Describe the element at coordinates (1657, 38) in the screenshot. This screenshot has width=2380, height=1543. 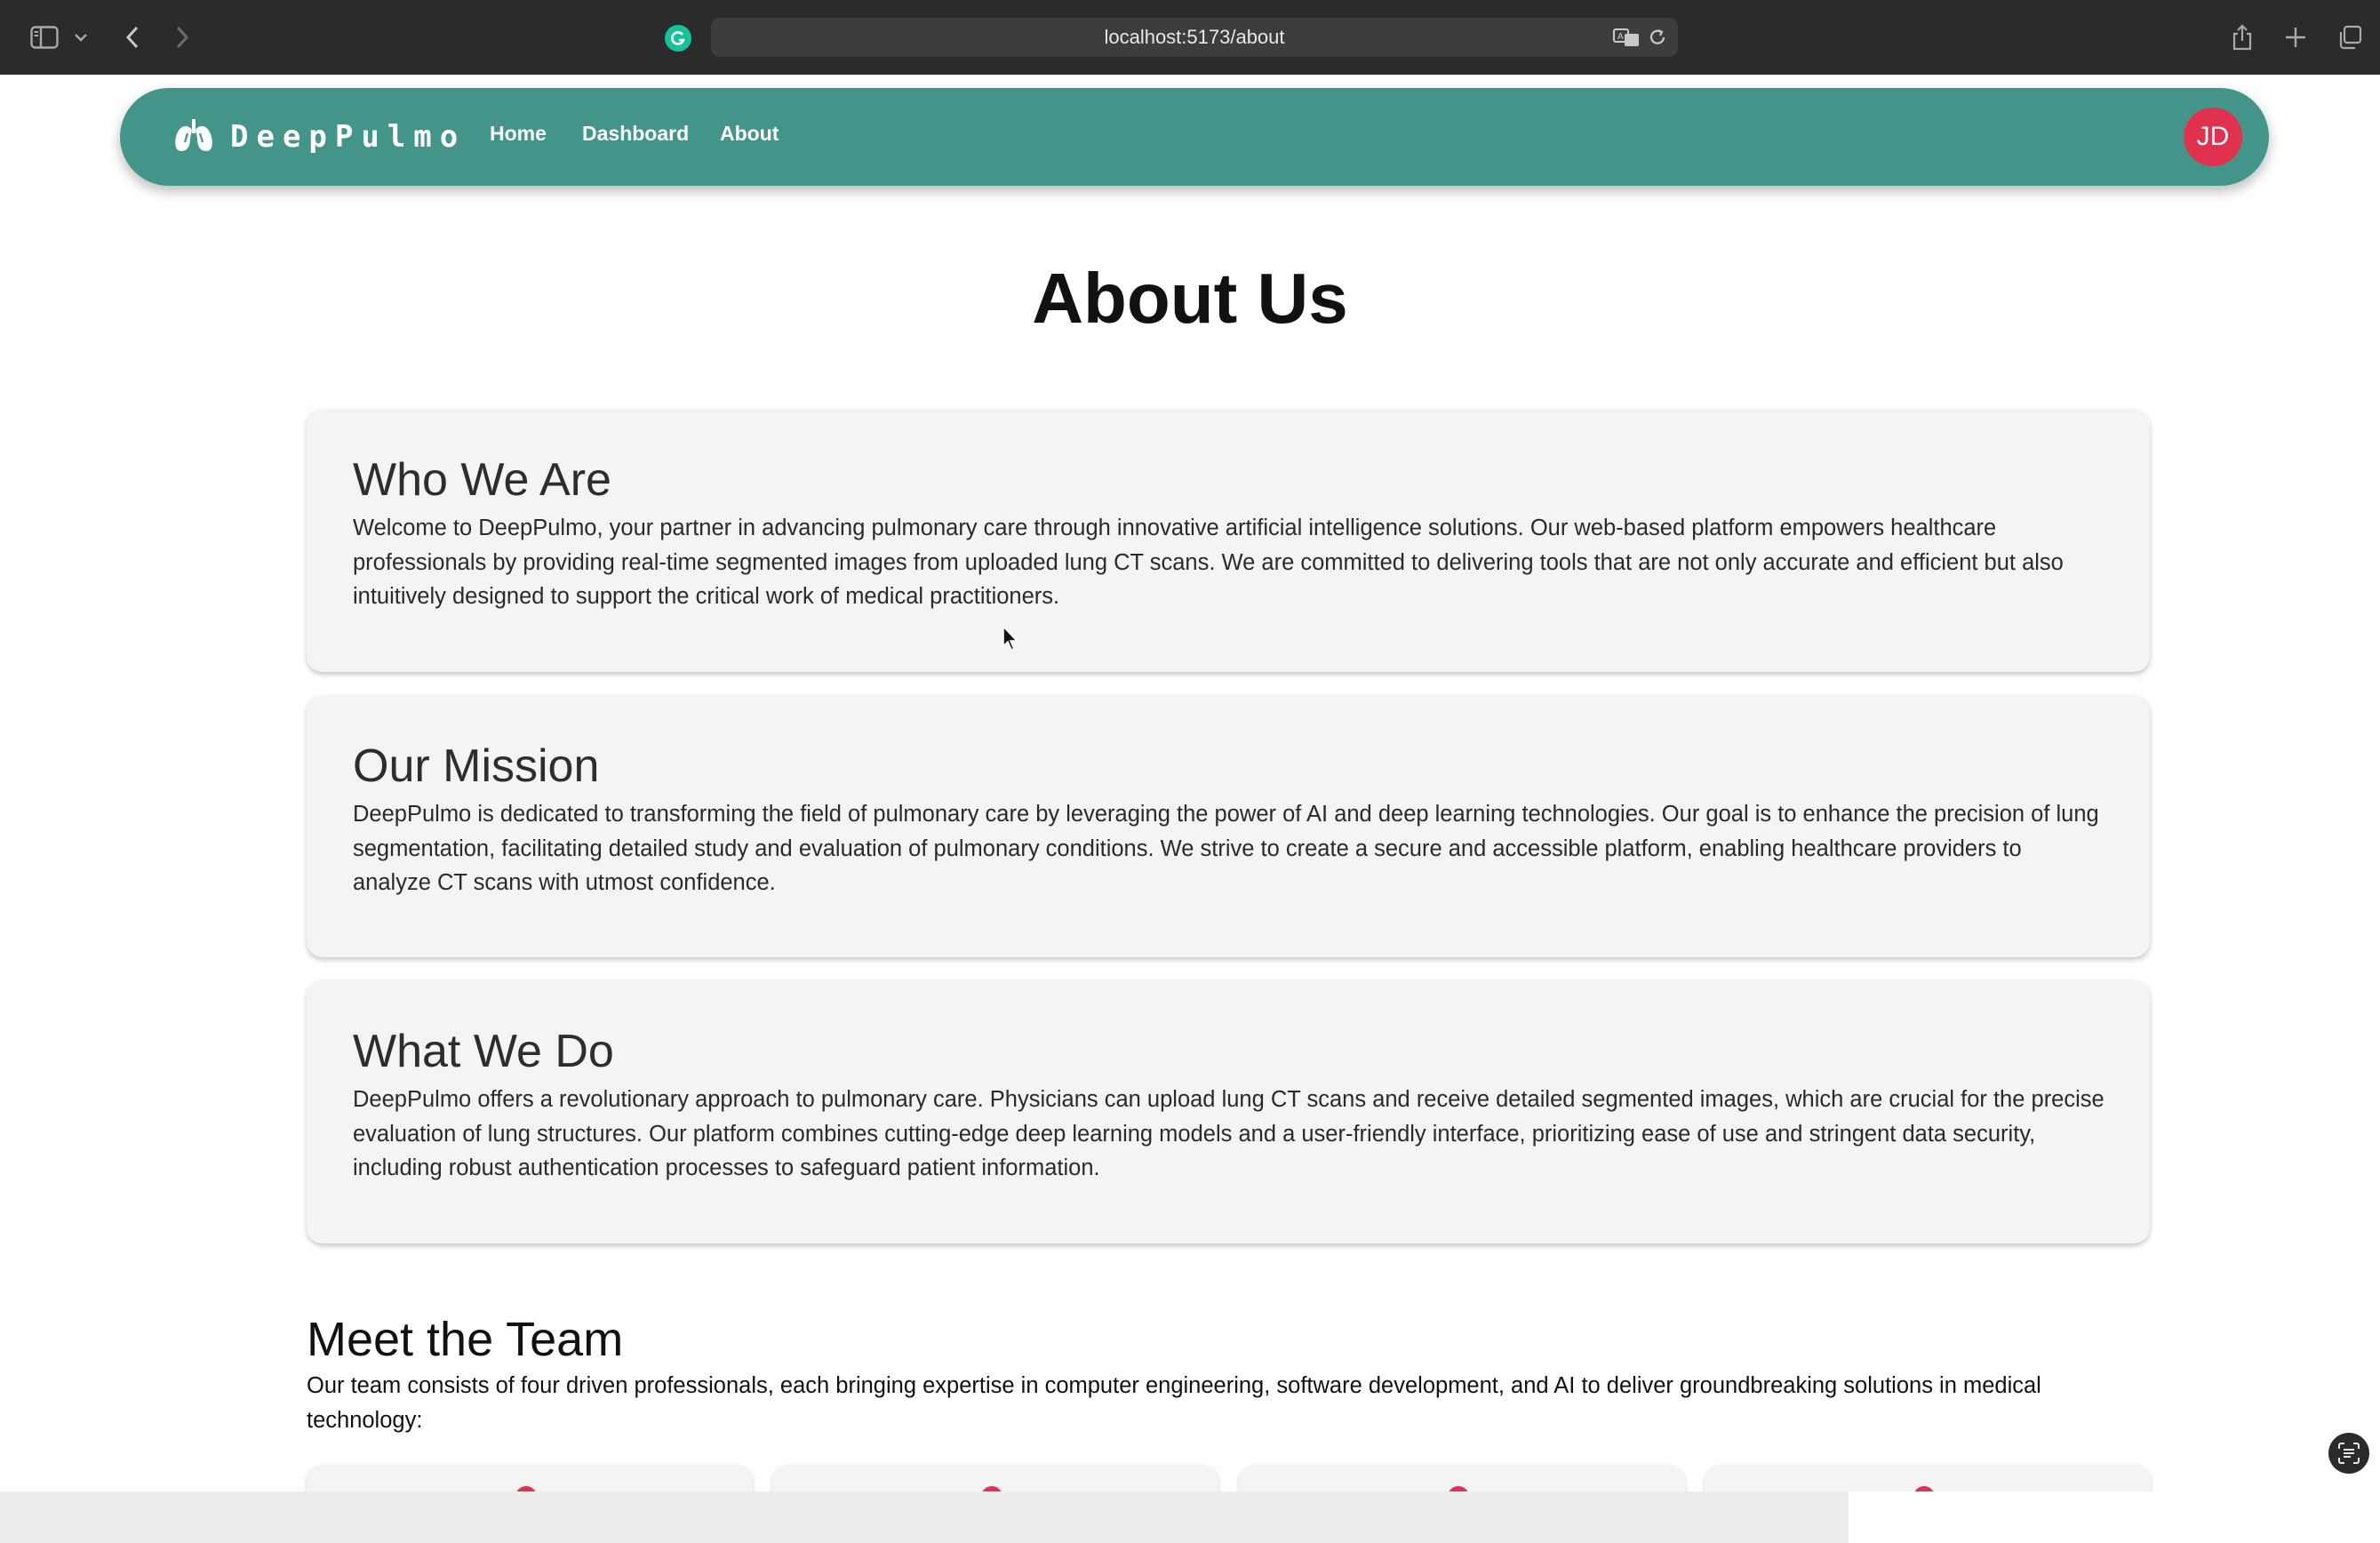
I see `reload-icon` at that location.